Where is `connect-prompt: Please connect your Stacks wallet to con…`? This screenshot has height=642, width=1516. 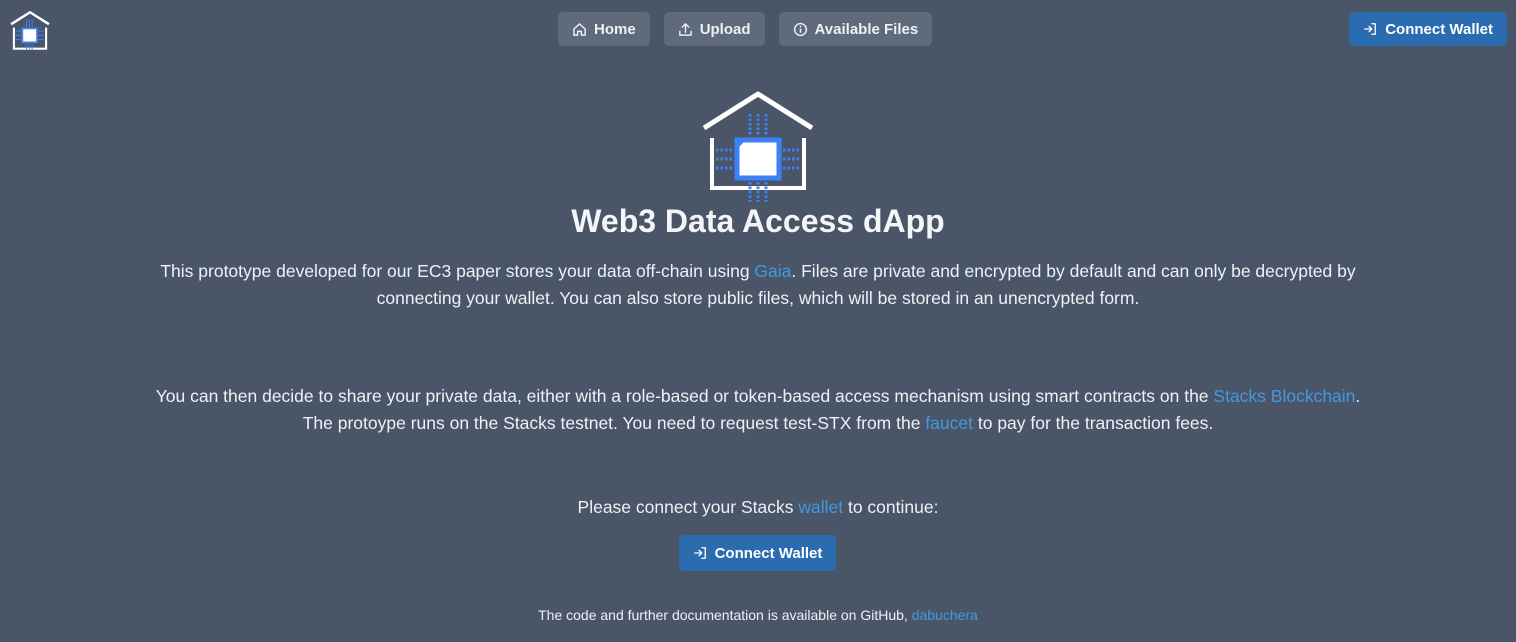
connect-prompt: Please connect your Stacks wallet to con… is located at coordinates (758, 507).